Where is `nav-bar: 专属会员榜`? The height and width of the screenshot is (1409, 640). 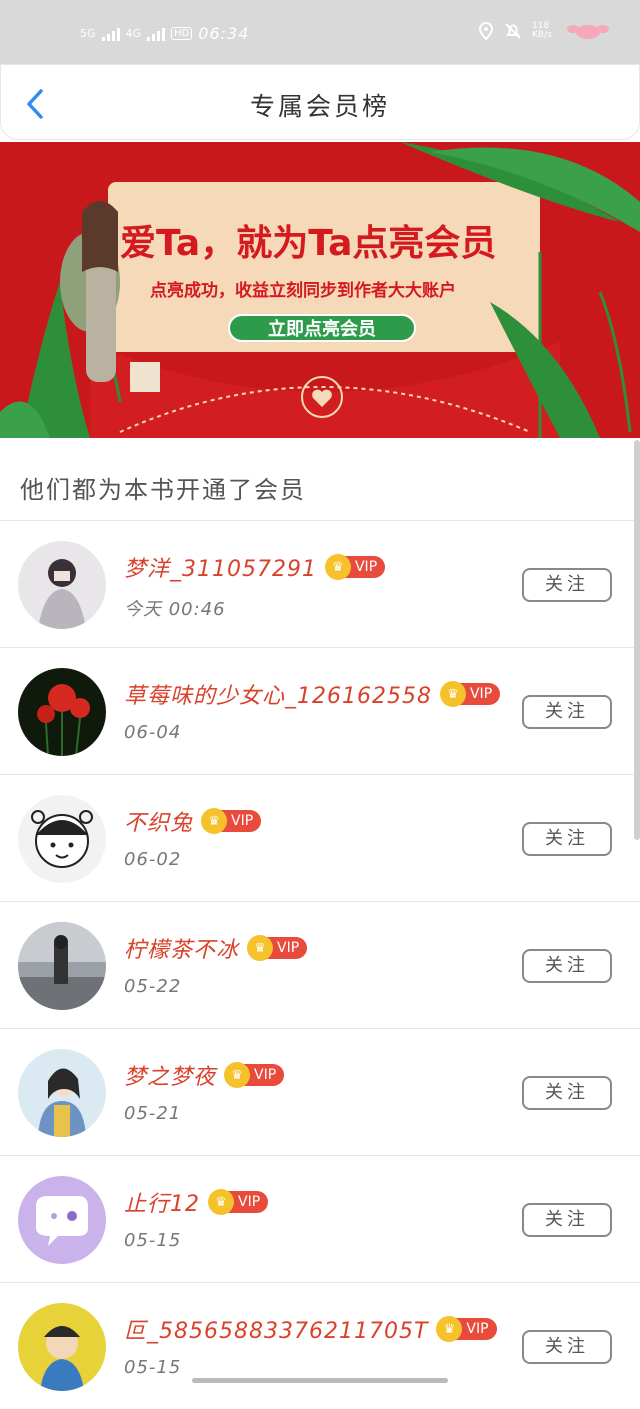
nav-bar: 专属会员榜 is located at coordinates (320, 102).